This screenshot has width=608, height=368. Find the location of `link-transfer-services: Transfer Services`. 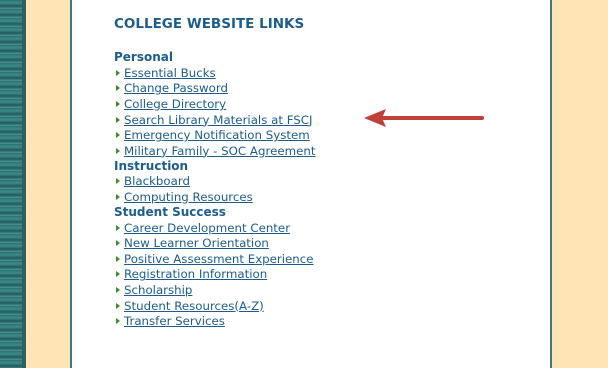

link-transfer-services: Transfer Services is located at coordinates (214, 321).